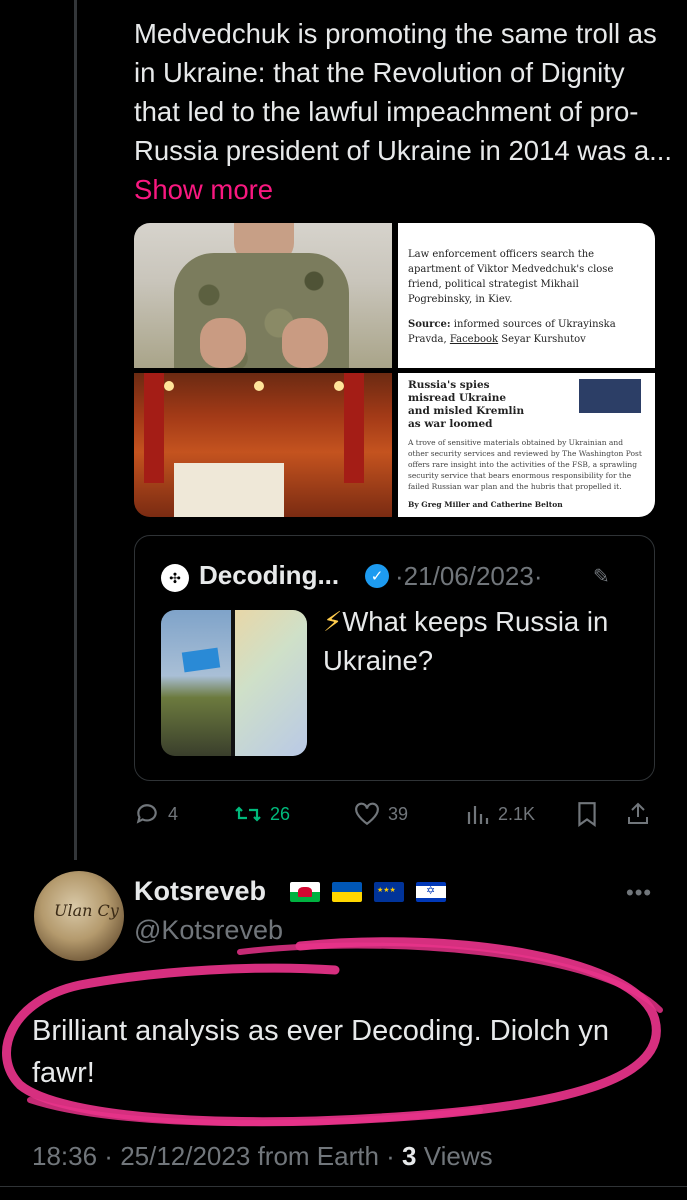 The width and height of the screenshot is (687, 1200). What do you see at coordinates (431, 892) in the screenshot?
I see `israel-flag-icon` at bounding box center [431, 892].